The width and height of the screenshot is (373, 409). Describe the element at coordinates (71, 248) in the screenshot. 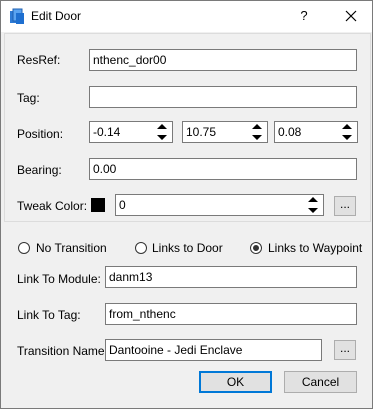

I see `no-transition-label: No Transition` at that location.